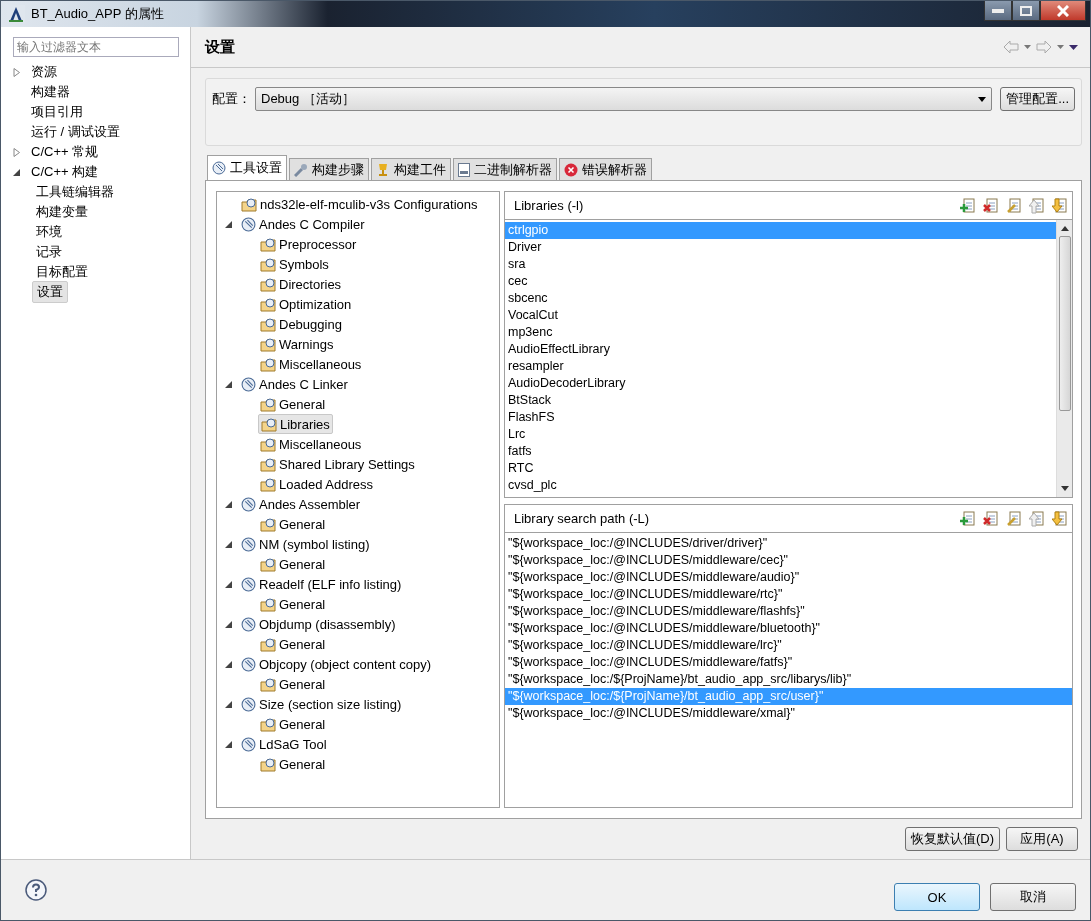 This screenshot has width=1091, height=921. I want to click on list-item: RTC, so click(780, 468).